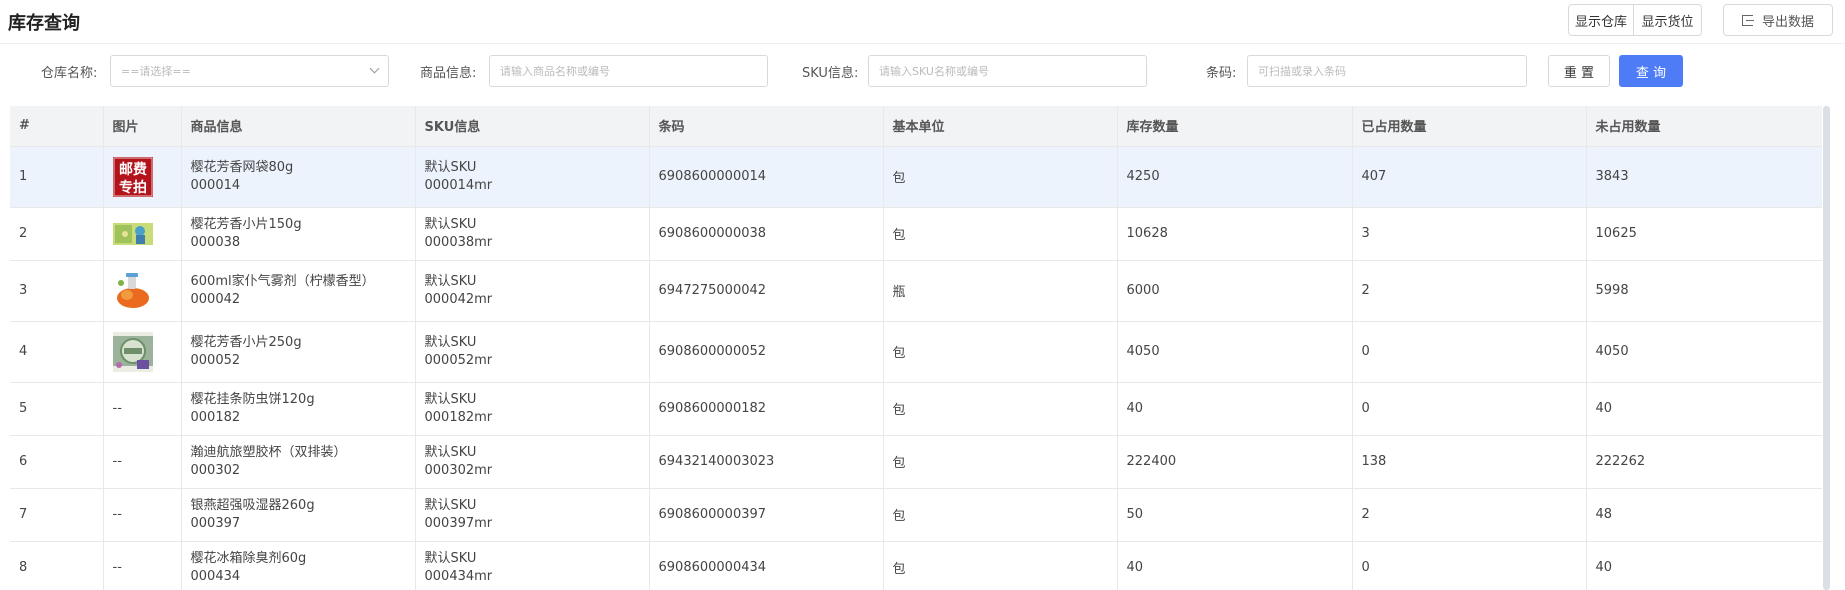 This screenshot has height=590, width=1845. I want to click on column-header-product: 商品信息, so click(298, 126).